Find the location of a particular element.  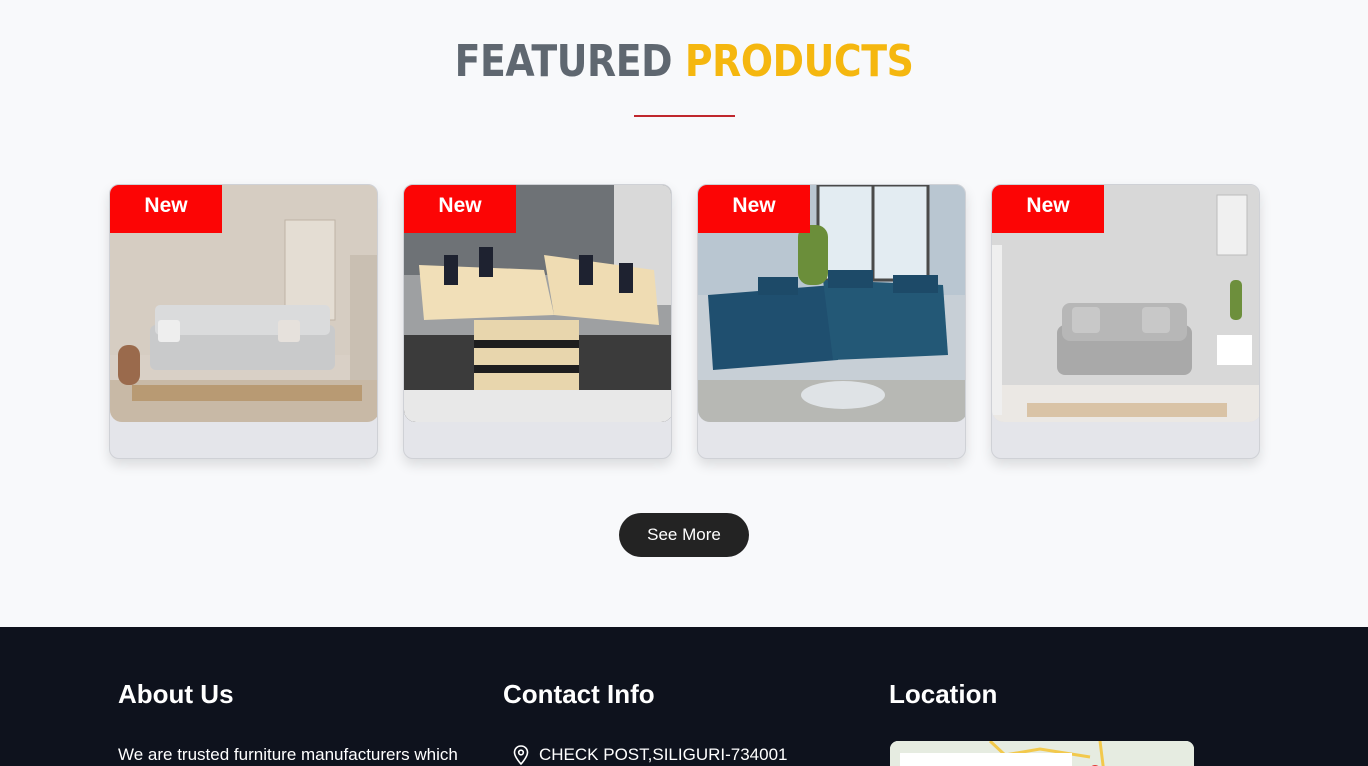

map-graphic is located at coordinates (1042, 753).